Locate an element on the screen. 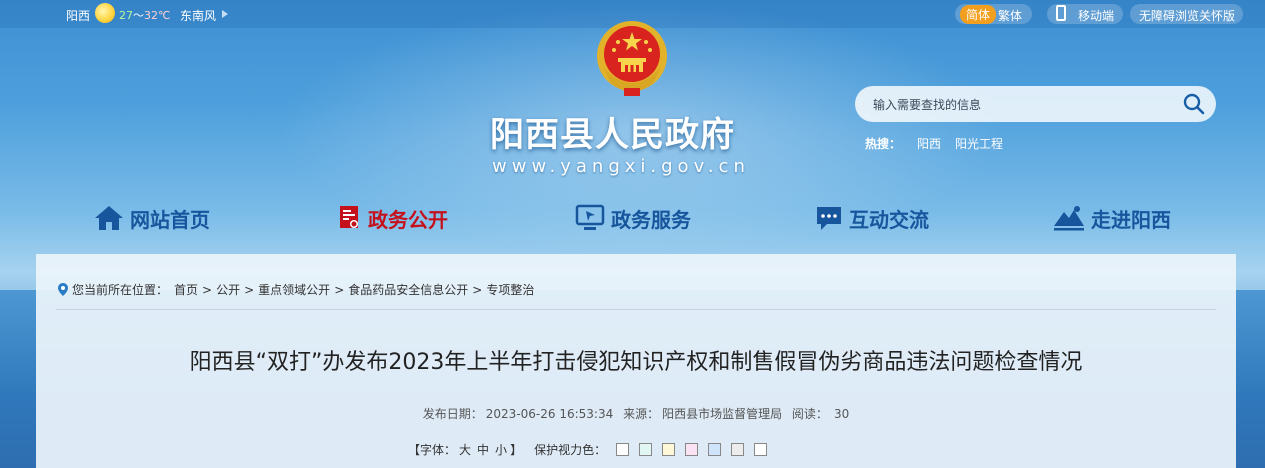 The height and width of the screenshot is (468, 1265). nav-home: 网站首页 is located at coordinates (152, 218).